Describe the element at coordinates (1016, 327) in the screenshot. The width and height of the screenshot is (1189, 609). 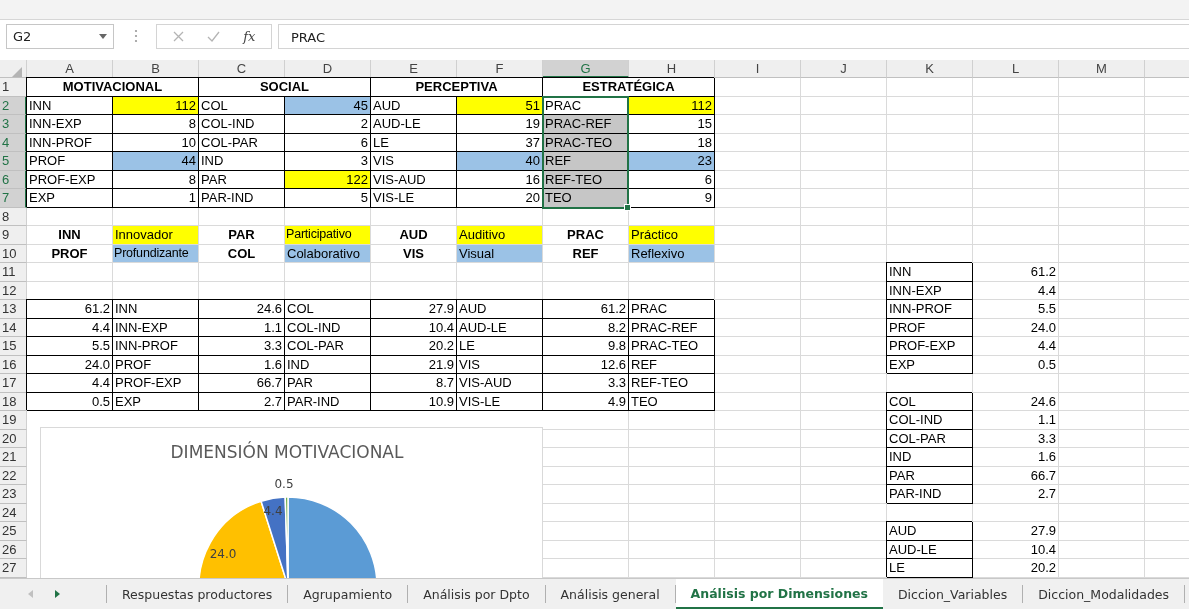
I see `table-cell: 24.0` at that location.